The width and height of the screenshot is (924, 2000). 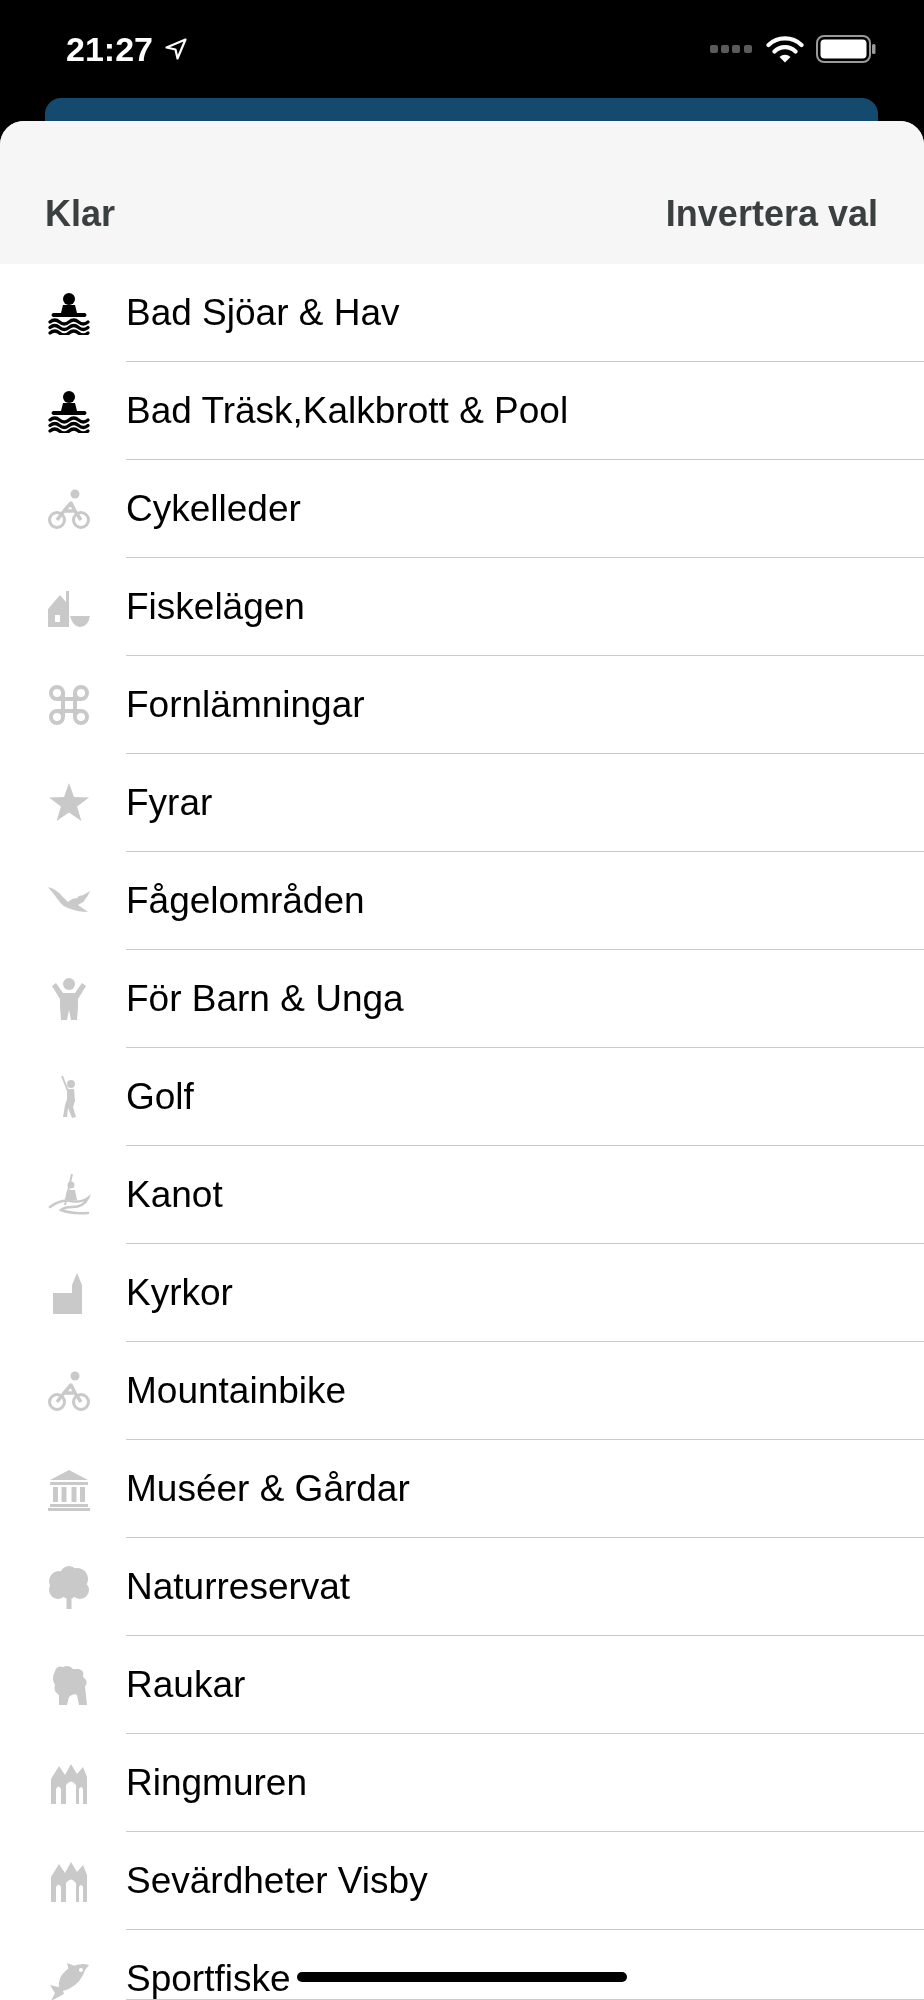 What do you see at coordinates (462, 1783) in the screenshot?
I see `category-list-item: Ringmuren` at bounding box center [462, 1783].